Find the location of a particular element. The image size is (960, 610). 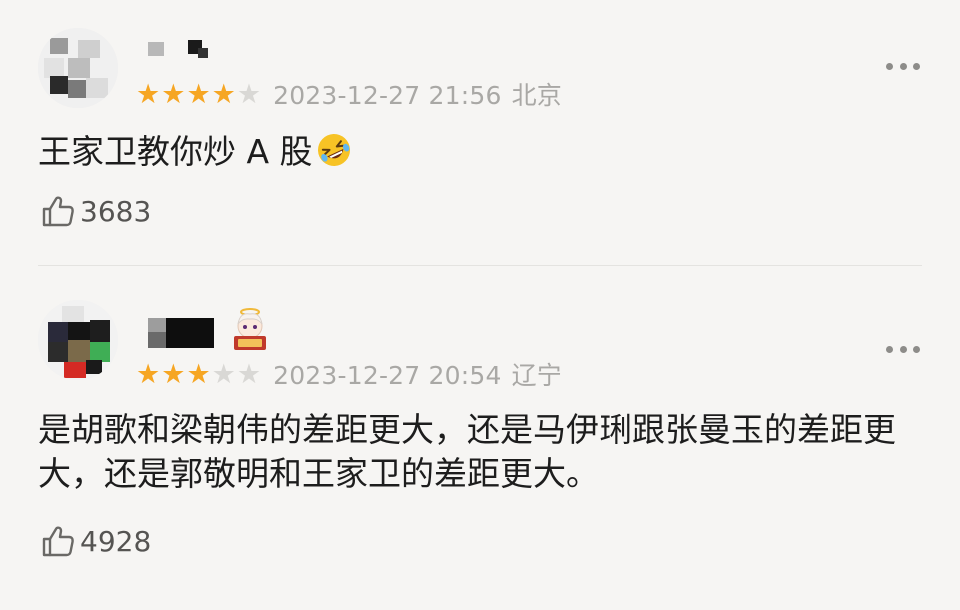

comment-meta: ★ ★ ★ ★ ★ 2023-12-27 20:54 辽宁 is located at coordinates (349, 374).